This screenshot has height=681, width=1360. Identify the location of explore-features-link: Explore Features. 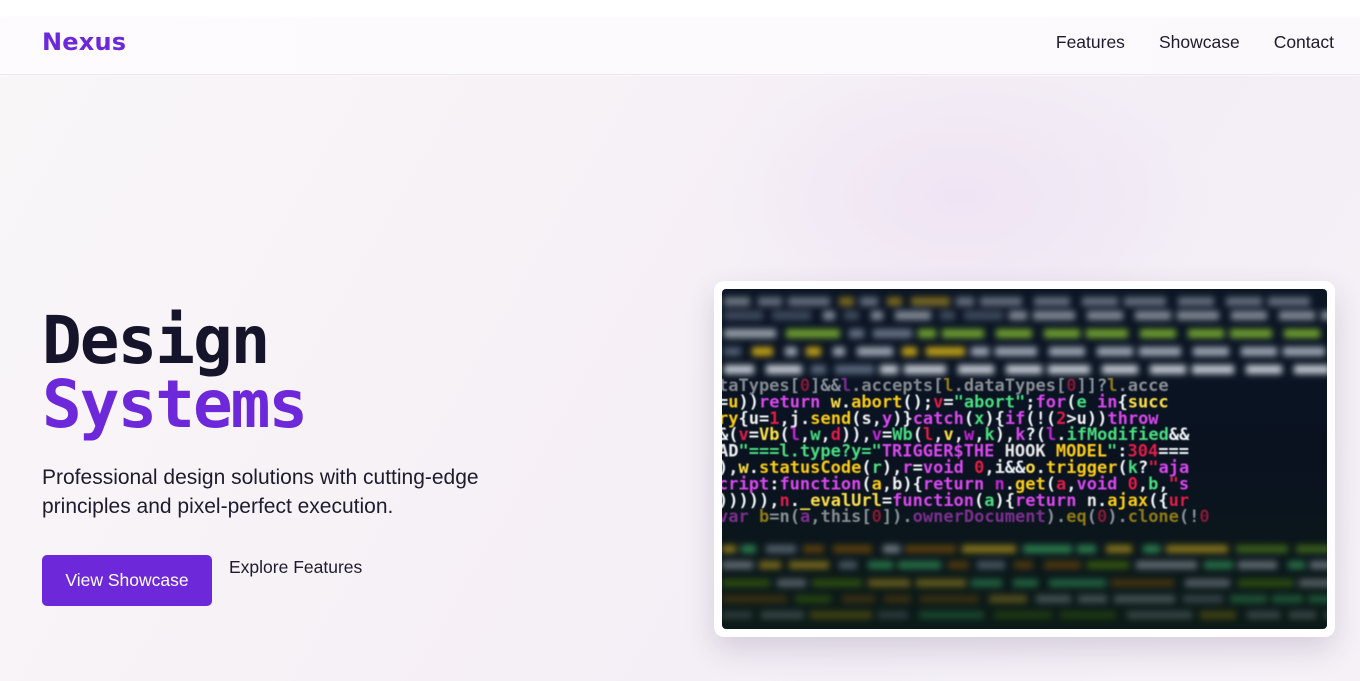
(295, 567).